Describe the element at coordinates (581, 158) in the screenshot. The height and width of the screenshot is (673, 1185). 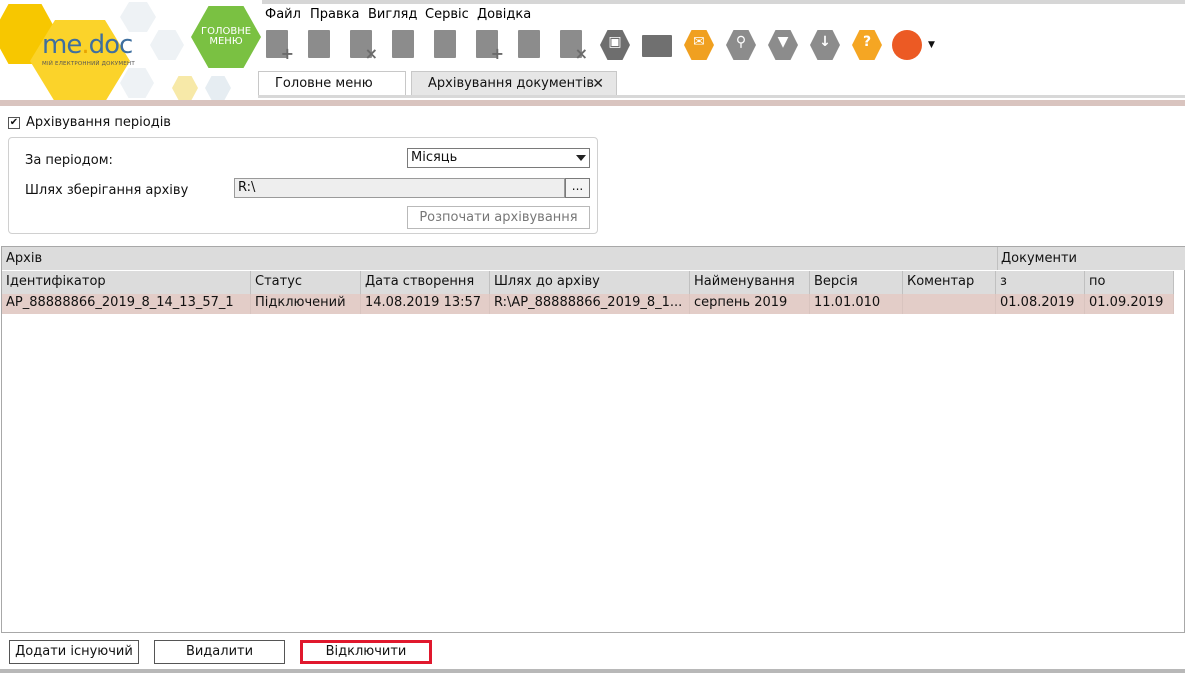
I see `chevron-down-icon` at that location.